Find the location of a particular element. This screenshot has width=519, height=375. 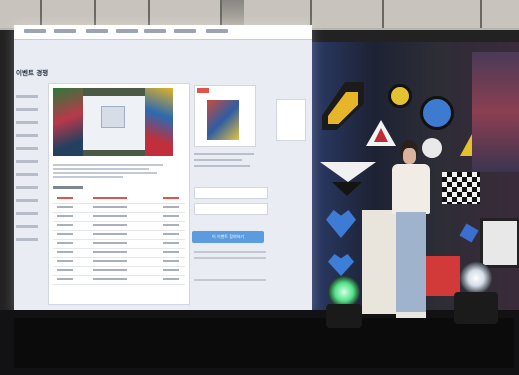

poster-tag is located at coordinates (203, 90).